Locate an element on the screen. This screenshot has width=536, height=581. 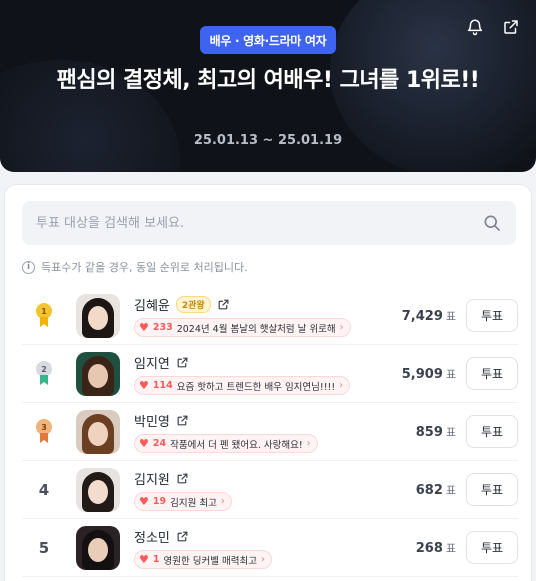
cheer-text: 영원한 딩커벨 매력최고 is located at coordinates (210, 561).